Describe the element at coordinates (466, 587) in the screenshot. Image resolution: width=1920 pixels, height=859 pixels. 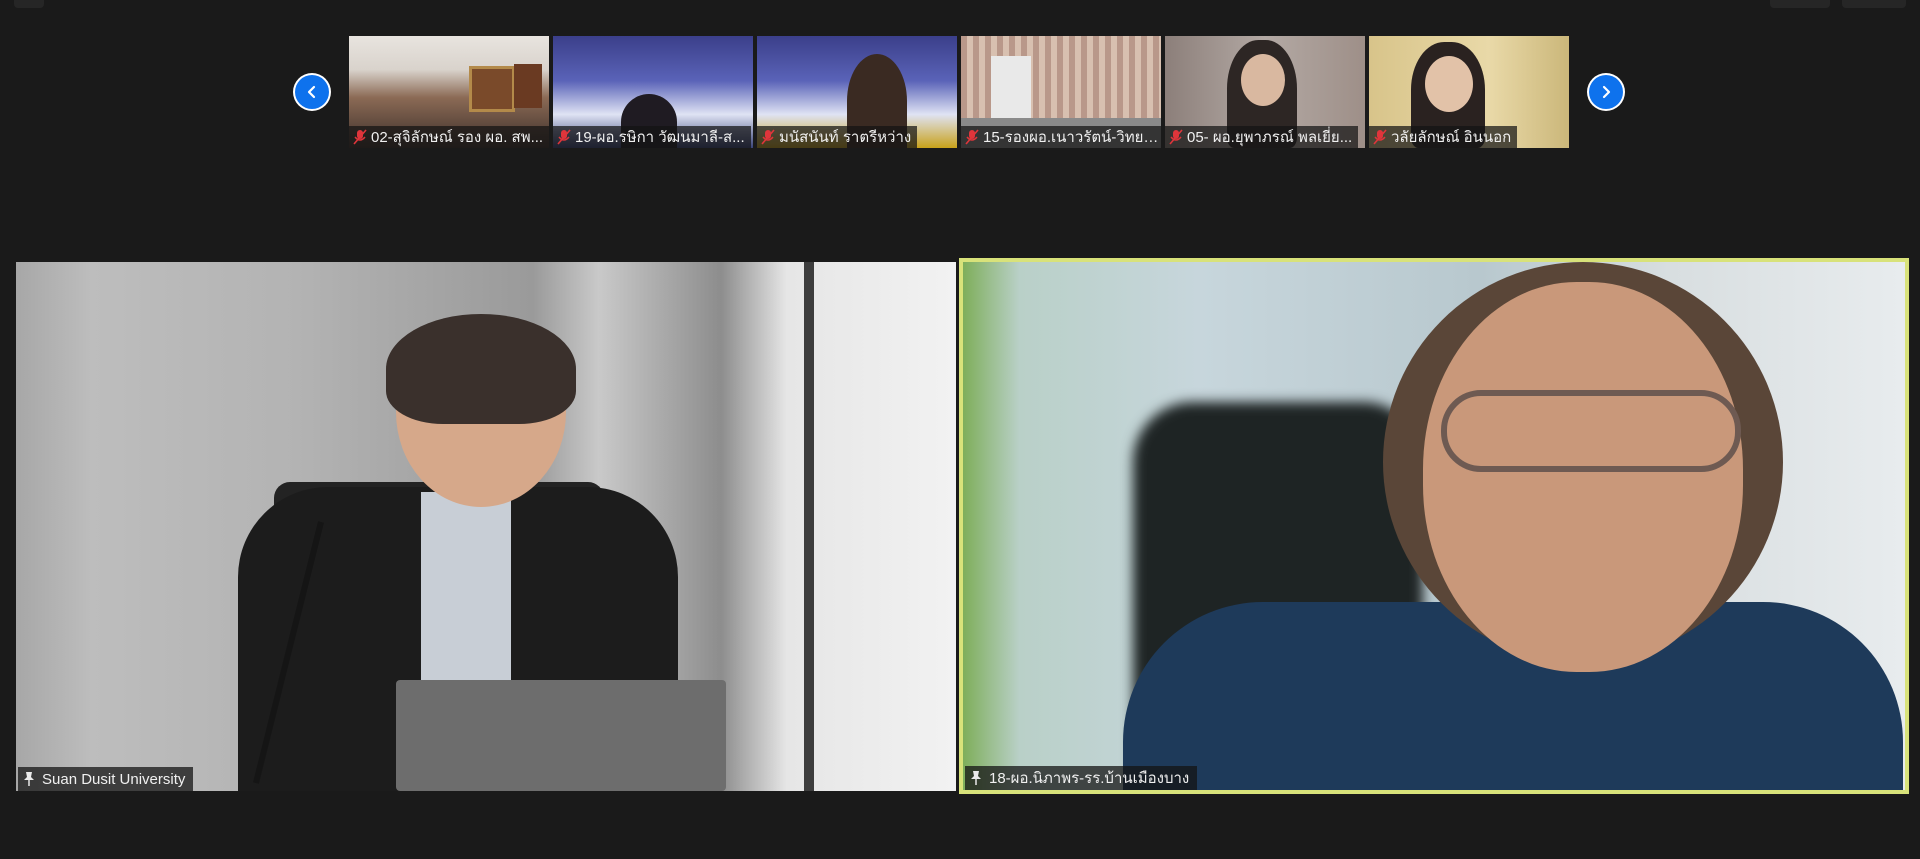
I see `presenter-blouse` at that location.